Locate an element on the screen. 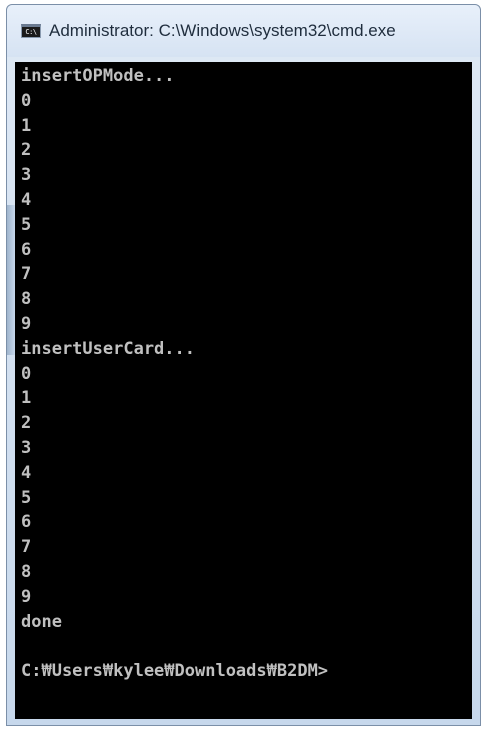 This screenshot has width=485, height=730. console-line: done is located at coordinates (41, 621).